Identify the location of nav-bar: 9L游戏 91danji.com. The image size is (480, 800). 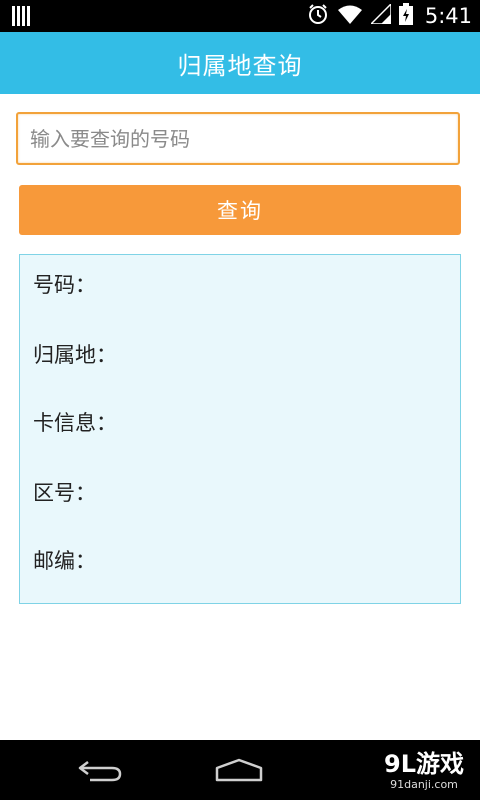
(240, 770).